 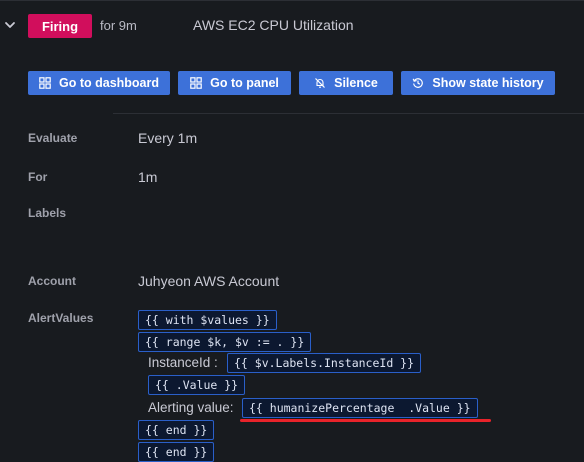 I want to click on chevron-down-icon, so click(x=10, y=25).